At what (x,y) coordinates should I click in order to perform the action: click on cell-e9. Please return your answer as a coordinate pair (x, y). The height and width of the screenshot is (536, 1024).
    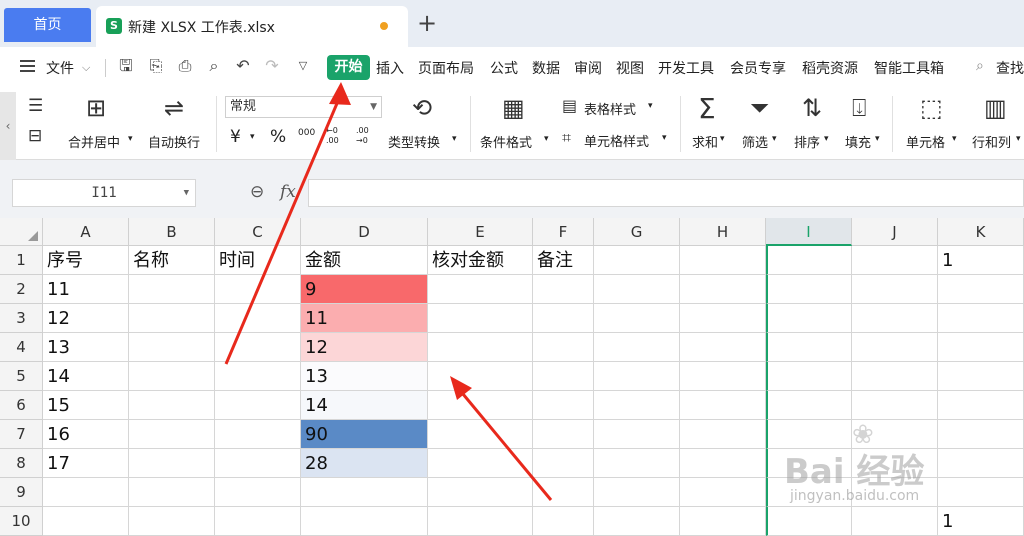
    Looking at the image, I should click on (480, 492).